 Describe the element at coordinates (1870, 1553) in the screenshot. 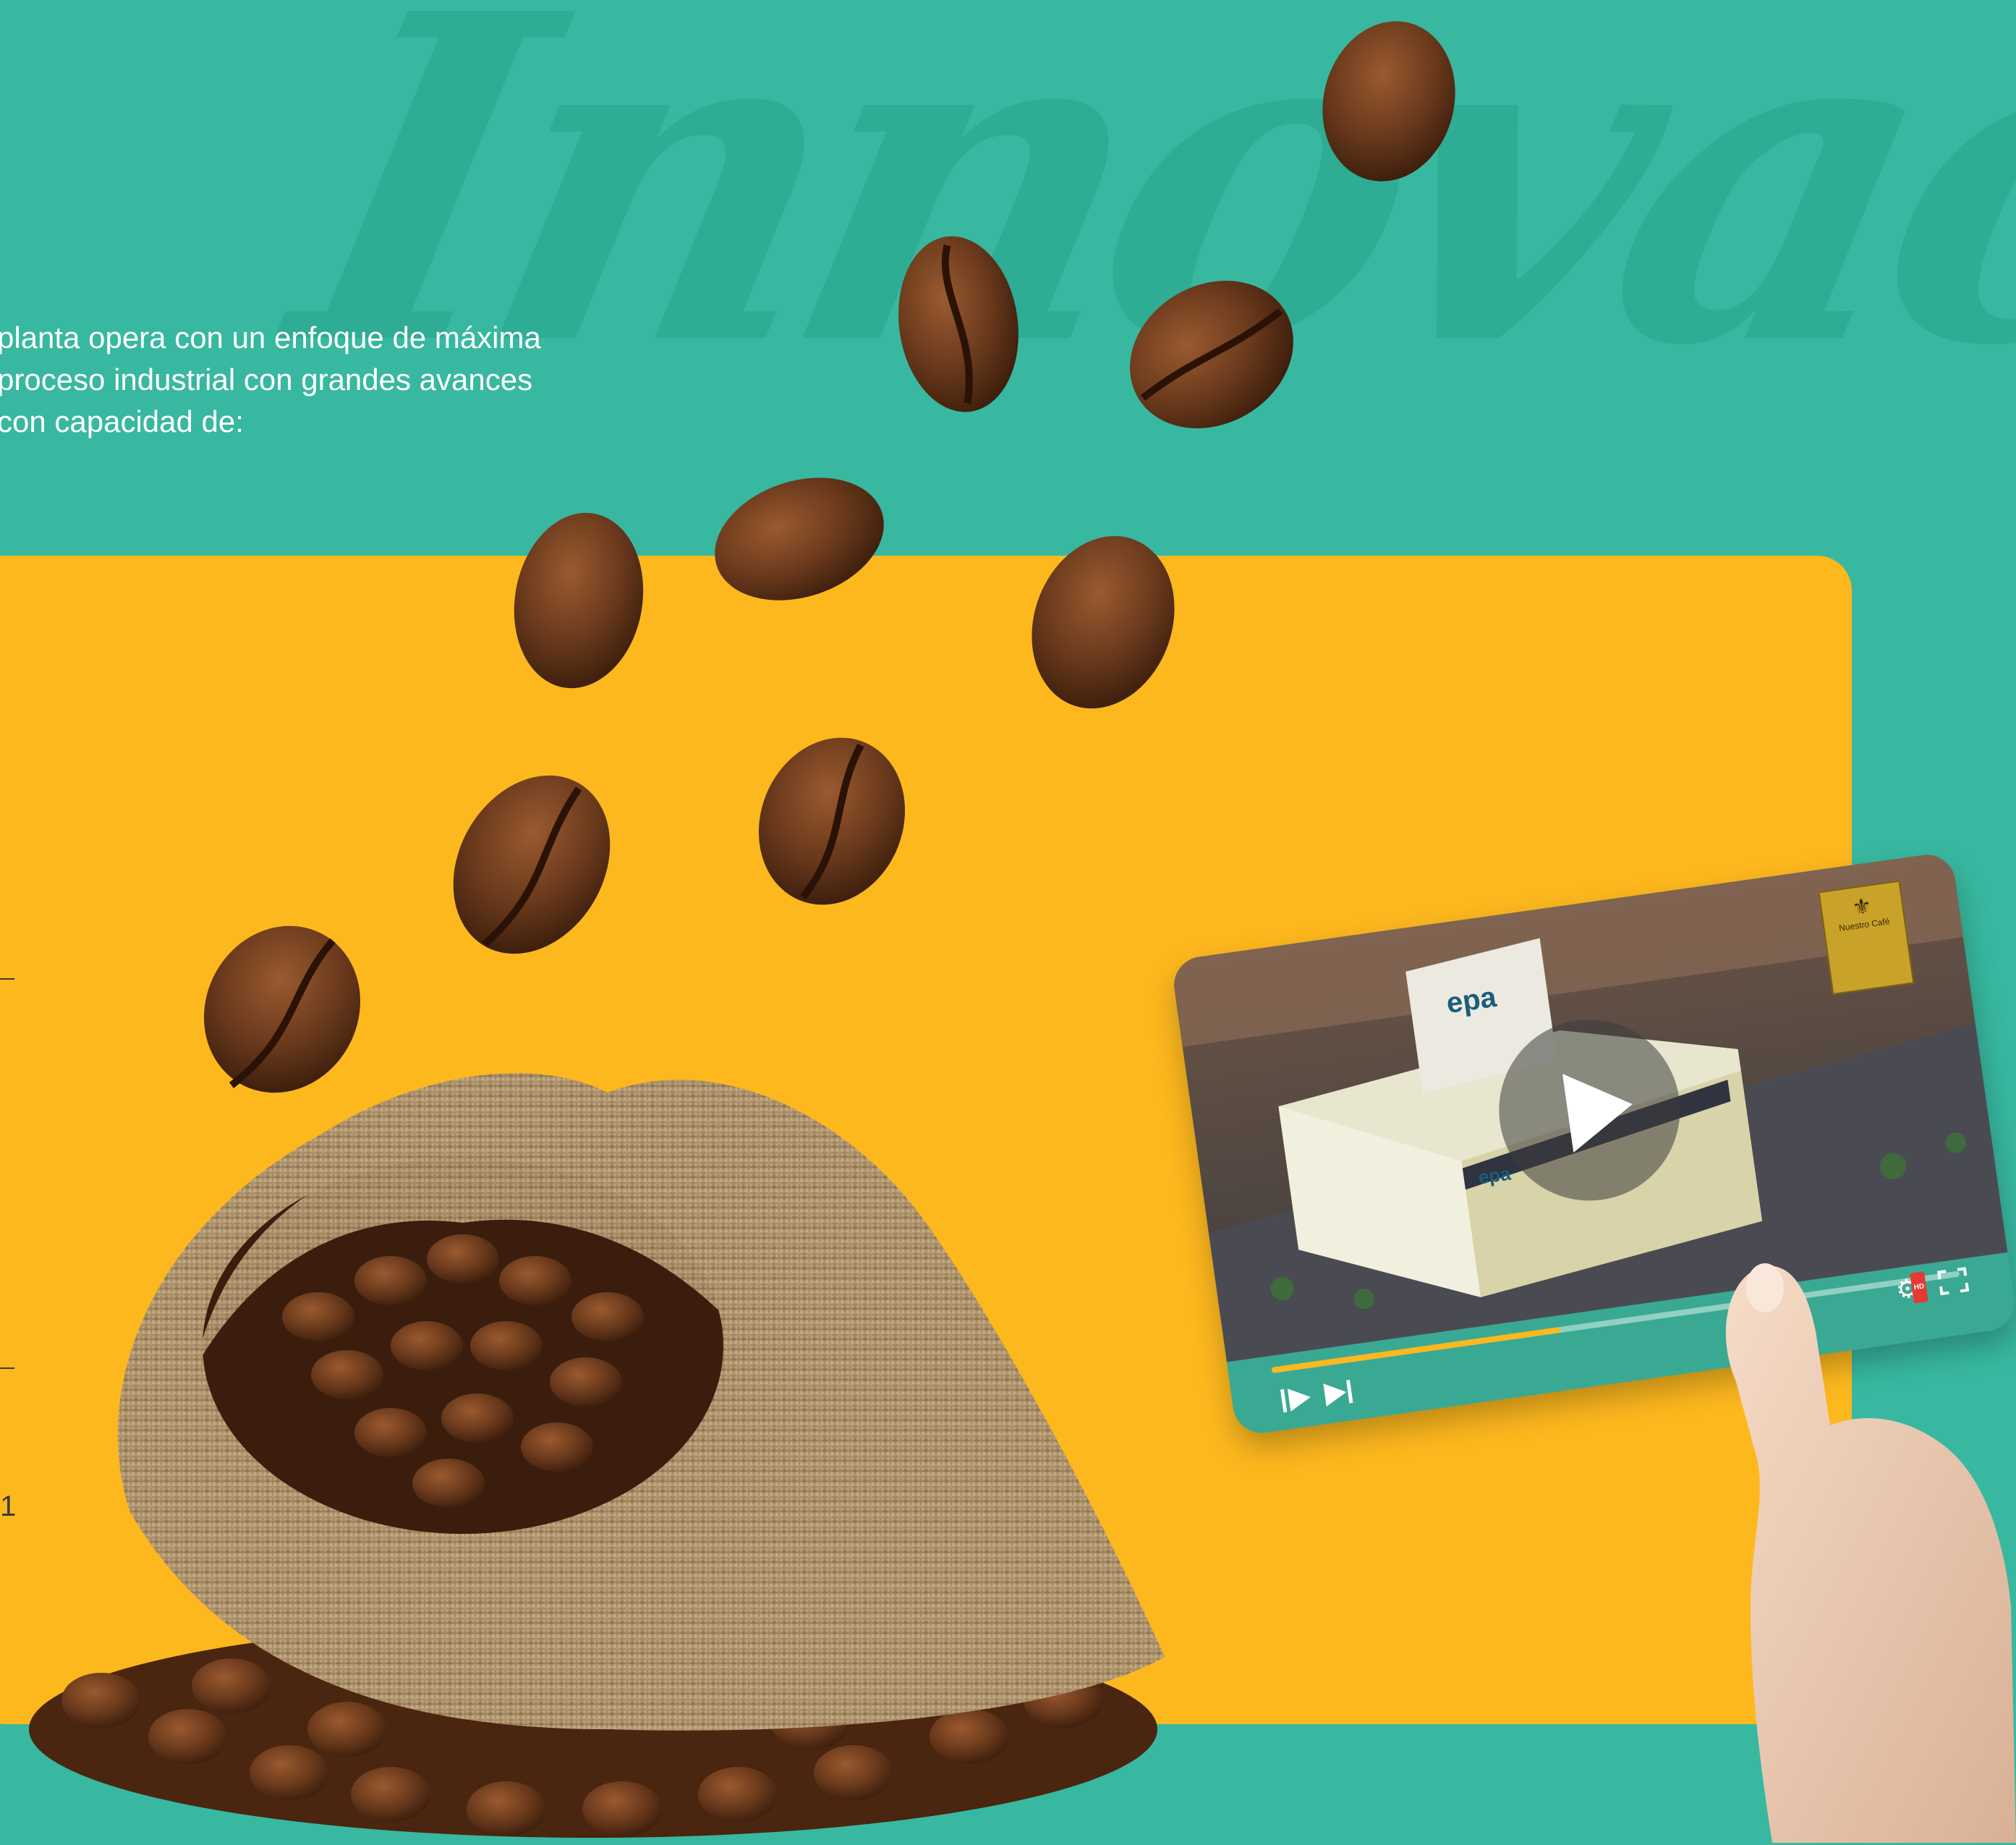

I see `hand-image` at that location.